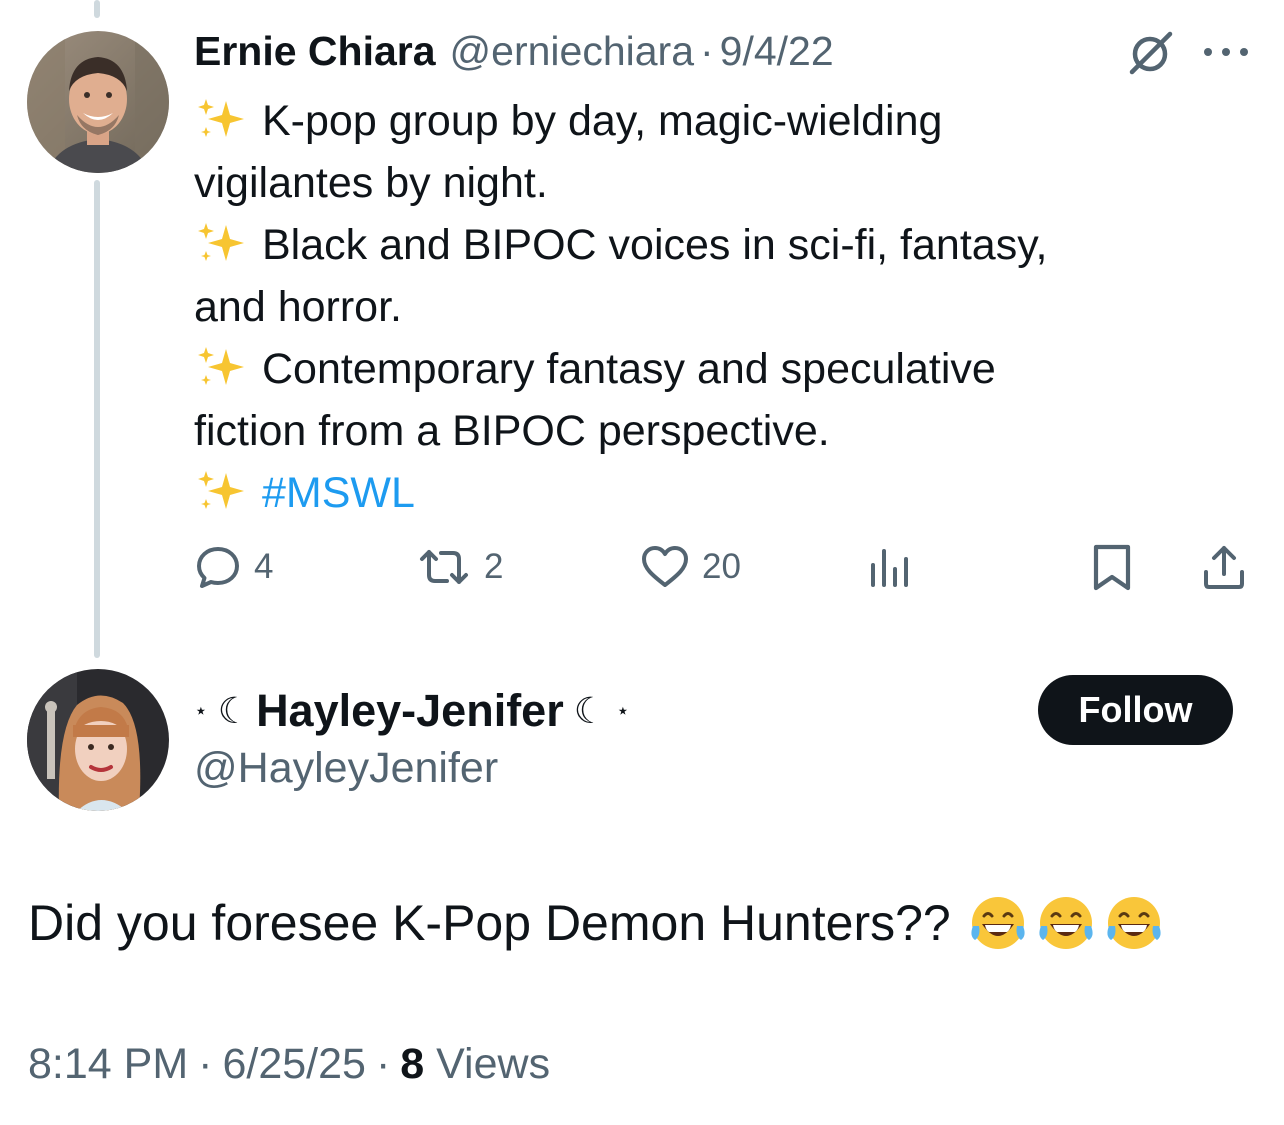  I want to click on tweet-line: #MSWL, so click(694, 493).